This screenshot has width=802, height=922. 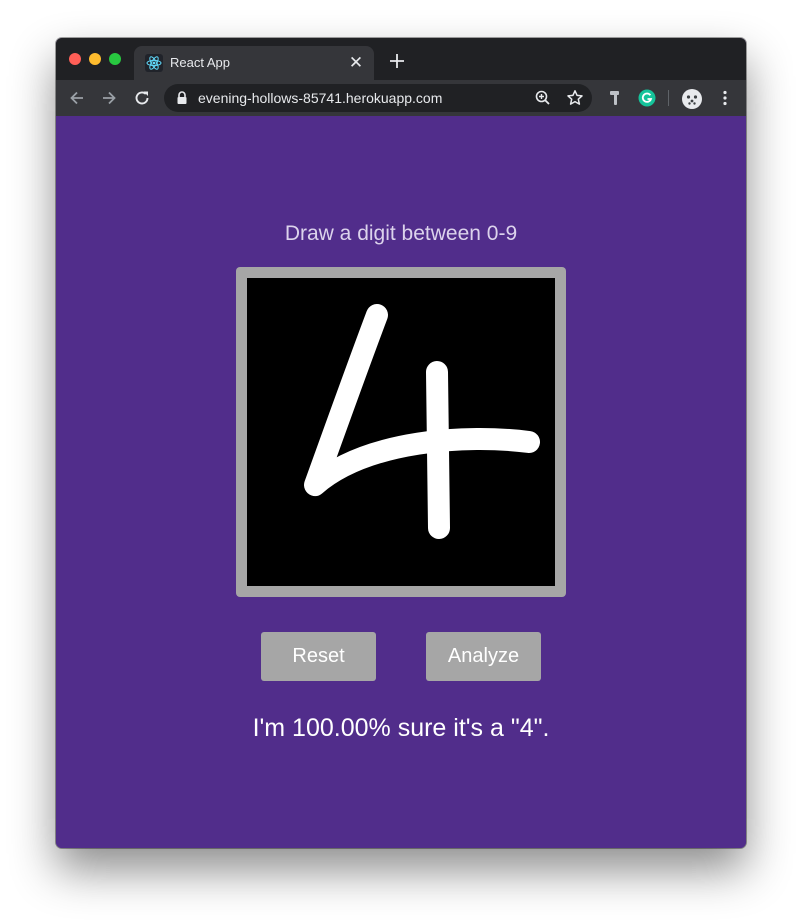 I want to click on star-icon, so click(x=575, y=98).